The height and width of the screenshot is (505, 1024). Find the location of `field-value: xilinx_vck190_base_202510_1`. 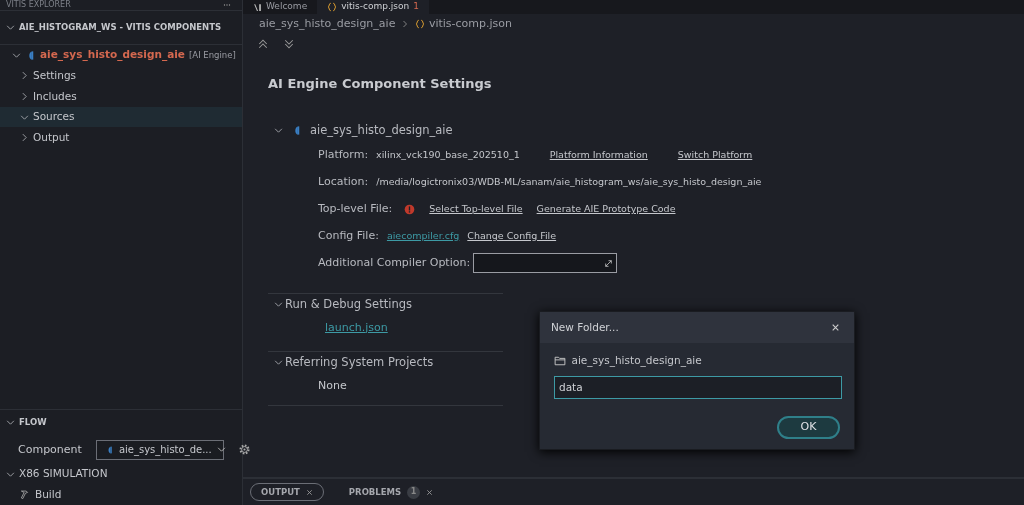

field-value: xilinx_vck190_base_202510_1 is located at coordinates (448, 154).